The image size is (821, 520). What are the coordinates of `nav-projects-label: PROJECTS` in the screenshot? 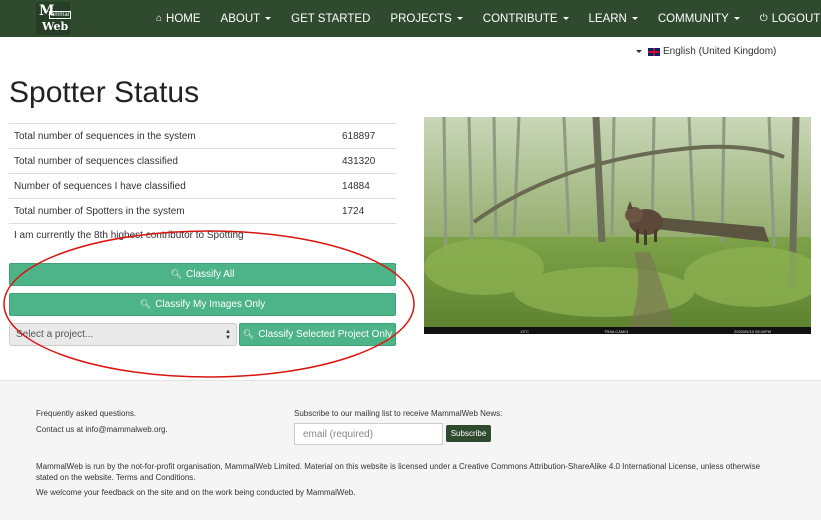 It's located at (421, 18).